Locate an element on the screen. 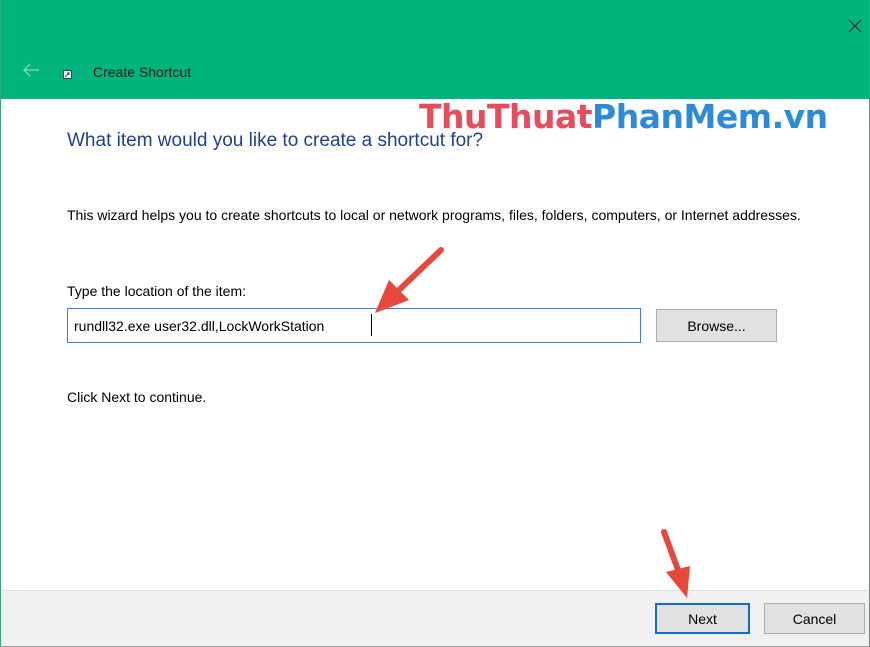 The height and width of the screenshot is (647, 870). next-button: Next is located at coordinates (702, 618).